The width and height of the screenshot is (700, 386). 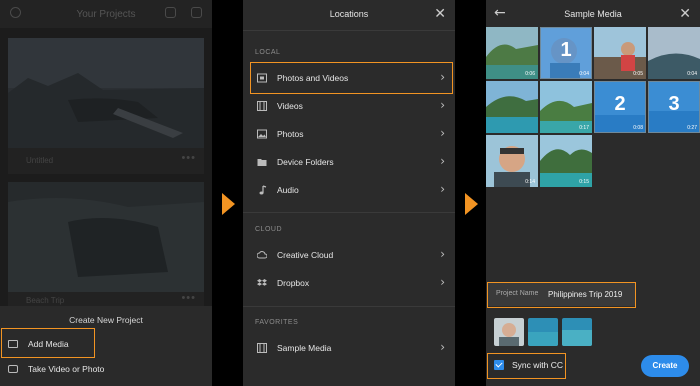 I want to click on project-card-label: Beach Trip, so click(x=45, y=300).